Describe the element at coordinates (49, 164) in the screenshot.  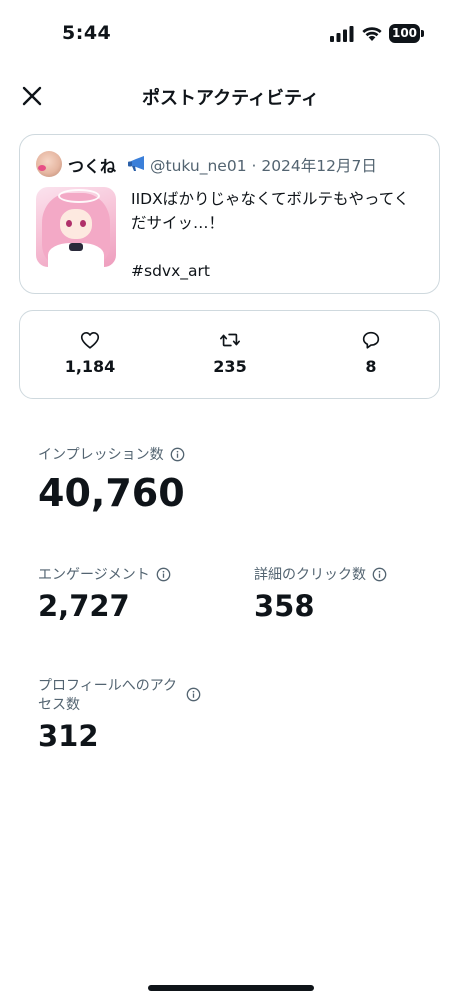
I see `avatar` at that location.